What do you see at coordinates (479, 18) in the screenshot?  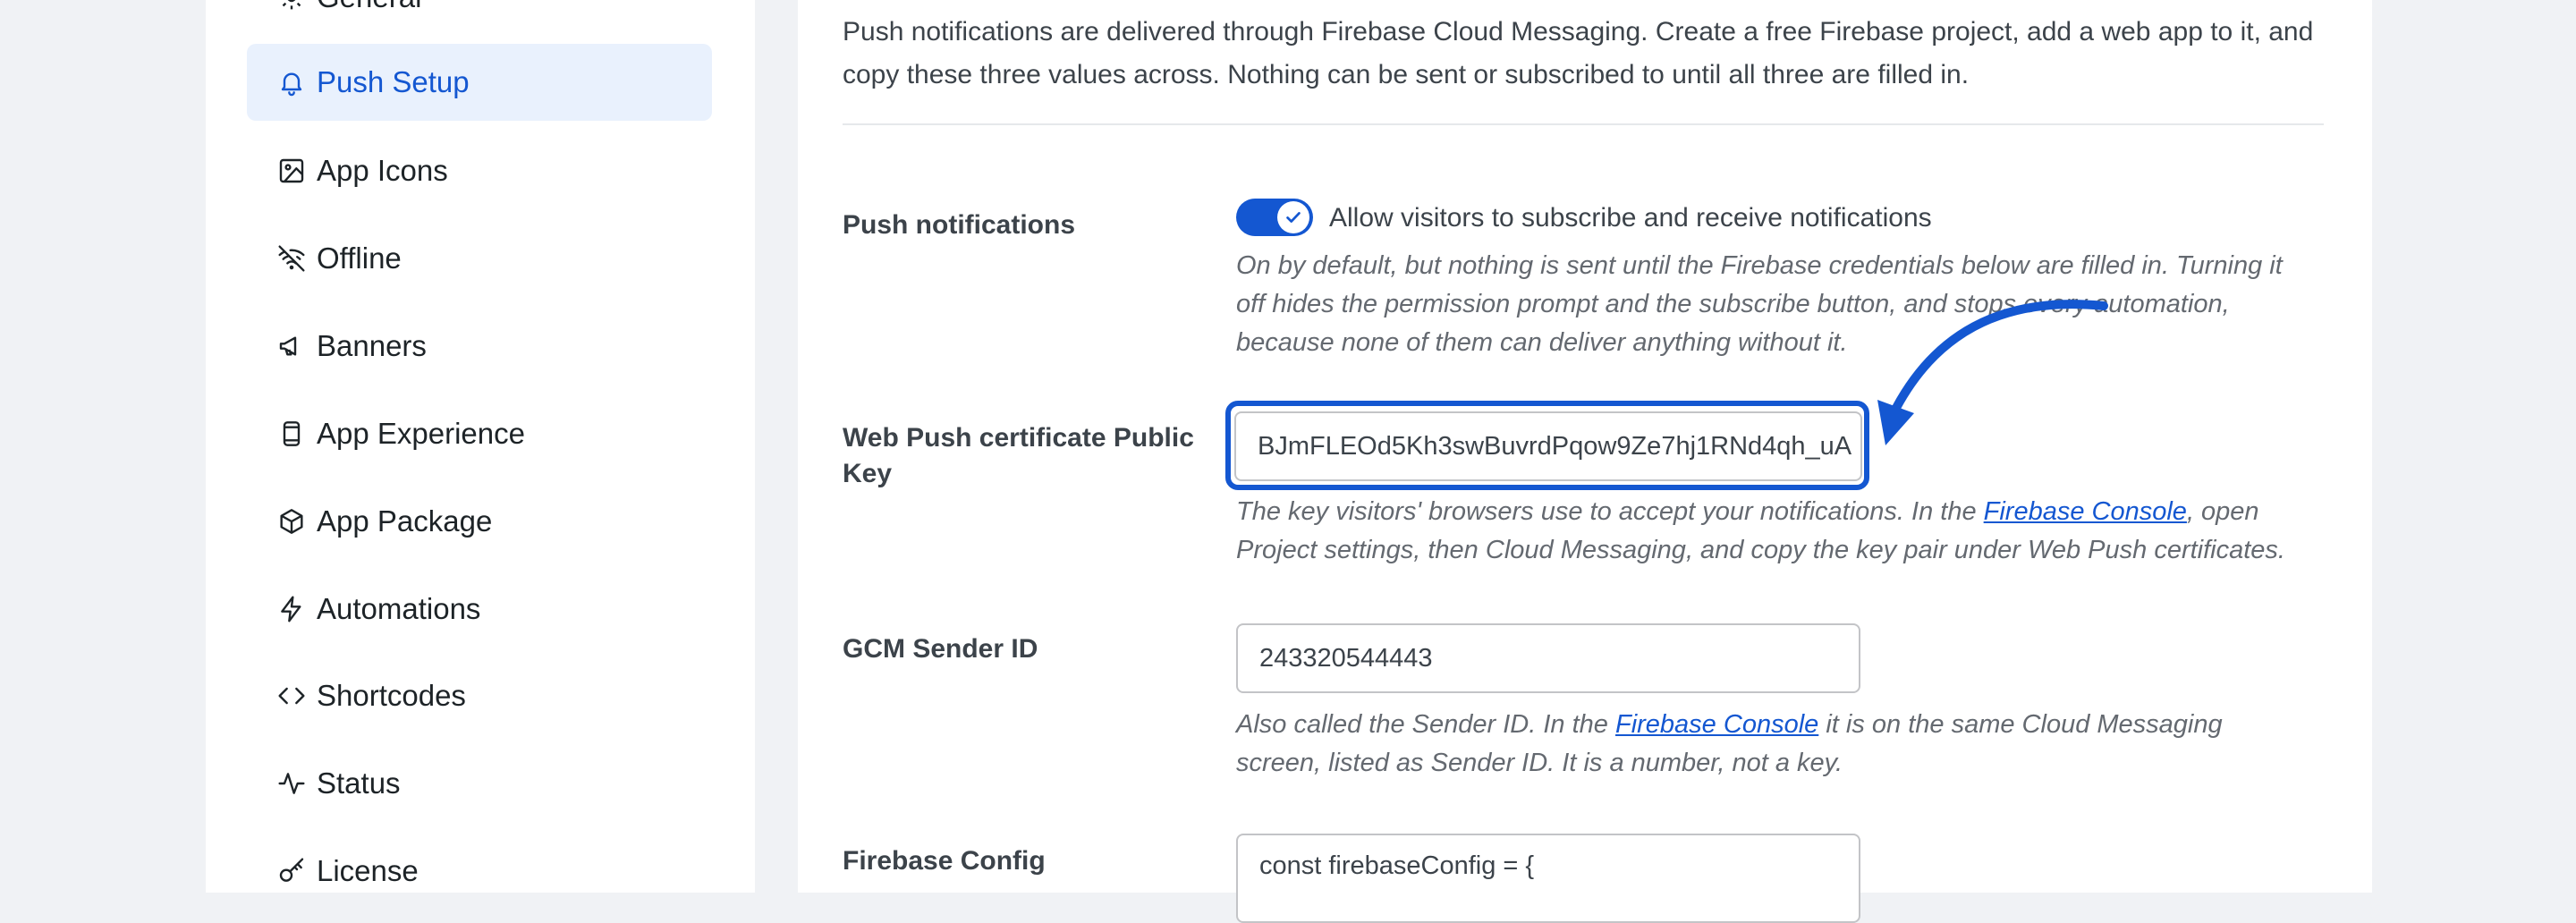 I see `sidebar-item-general: General` at bounding box center [479, 18].